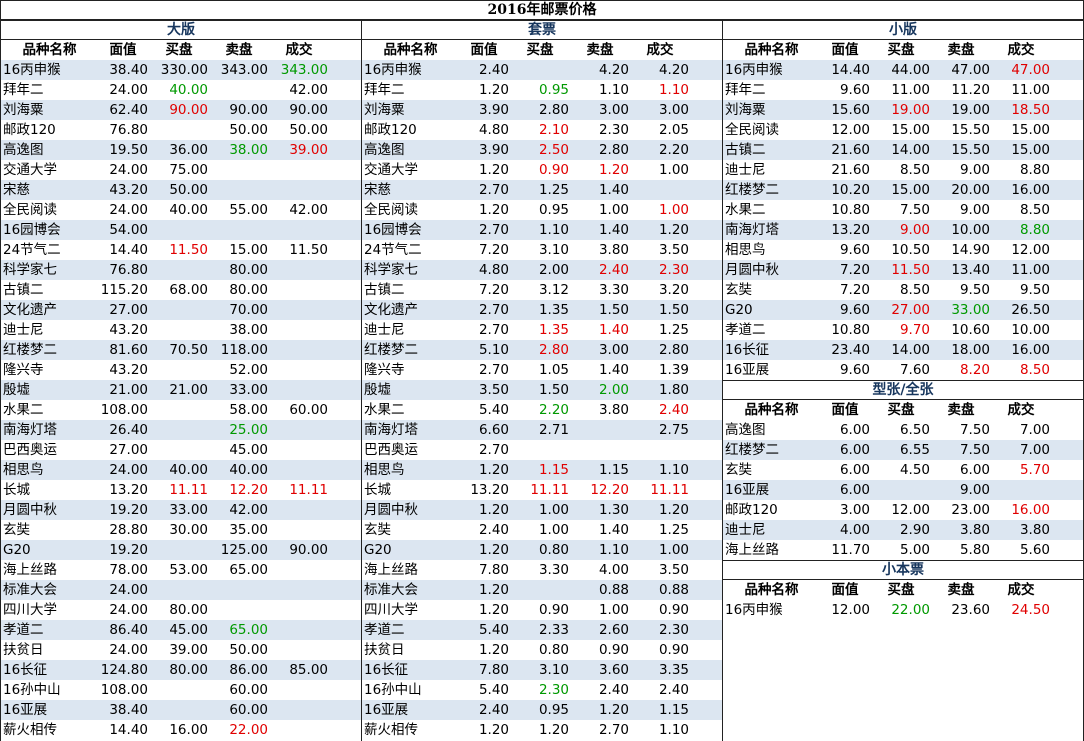  I want to click on col-name: 红楼梦二, so click(30, 350).